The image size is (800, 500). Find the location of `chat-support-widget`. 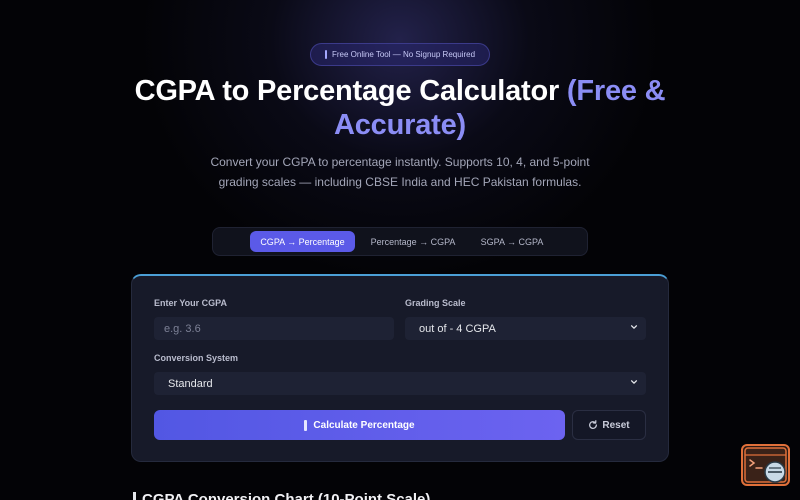

chat-support-widget is located at coordinates (765, 465).